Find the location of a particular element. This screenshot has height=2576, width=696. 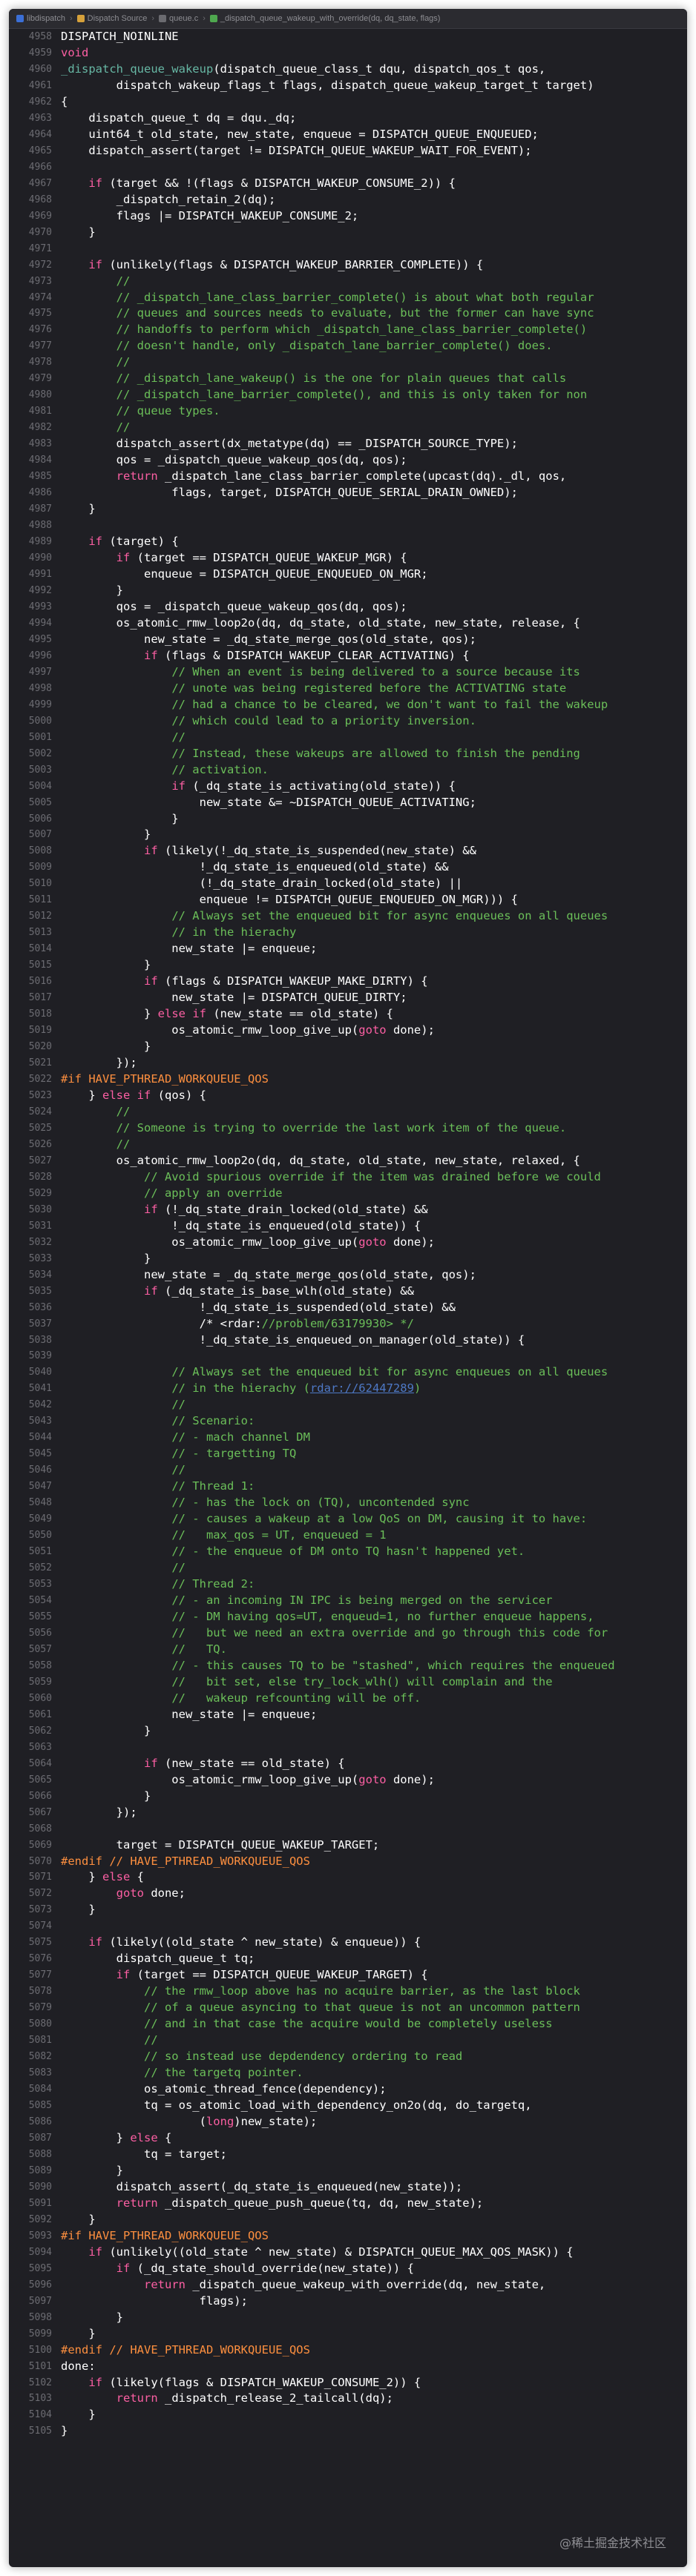

line-number: 4958 is located at coordinates (40, 36).